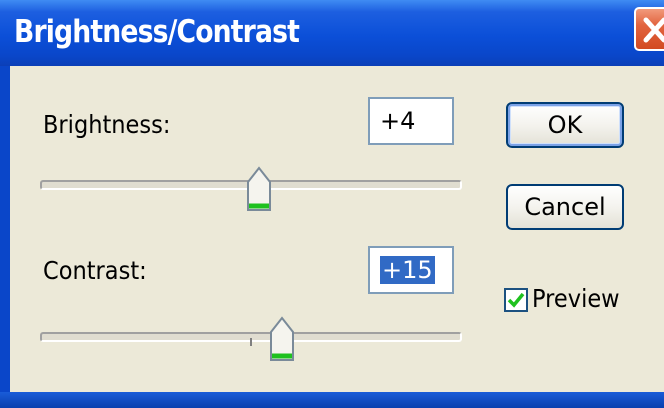  I want to click on close-icon, so click(653, 30).